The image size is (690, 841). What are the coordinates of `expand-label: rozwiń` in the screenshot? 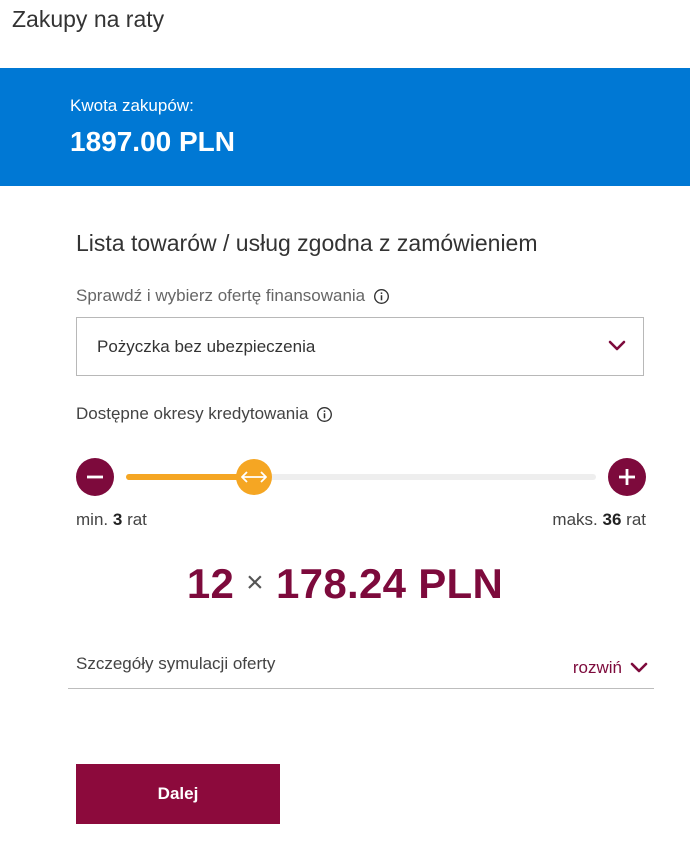 It's located at (597, 667).